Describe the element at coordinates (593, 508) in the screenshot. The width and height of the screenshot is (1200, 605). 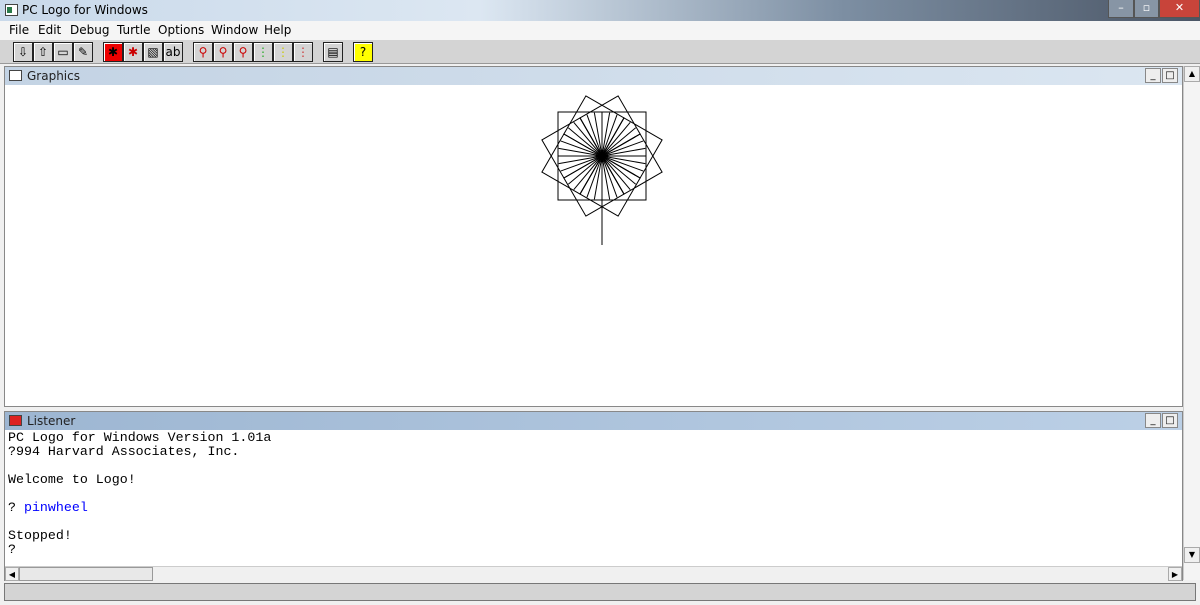
I see `listener-line: ? pinwheel` at that location.